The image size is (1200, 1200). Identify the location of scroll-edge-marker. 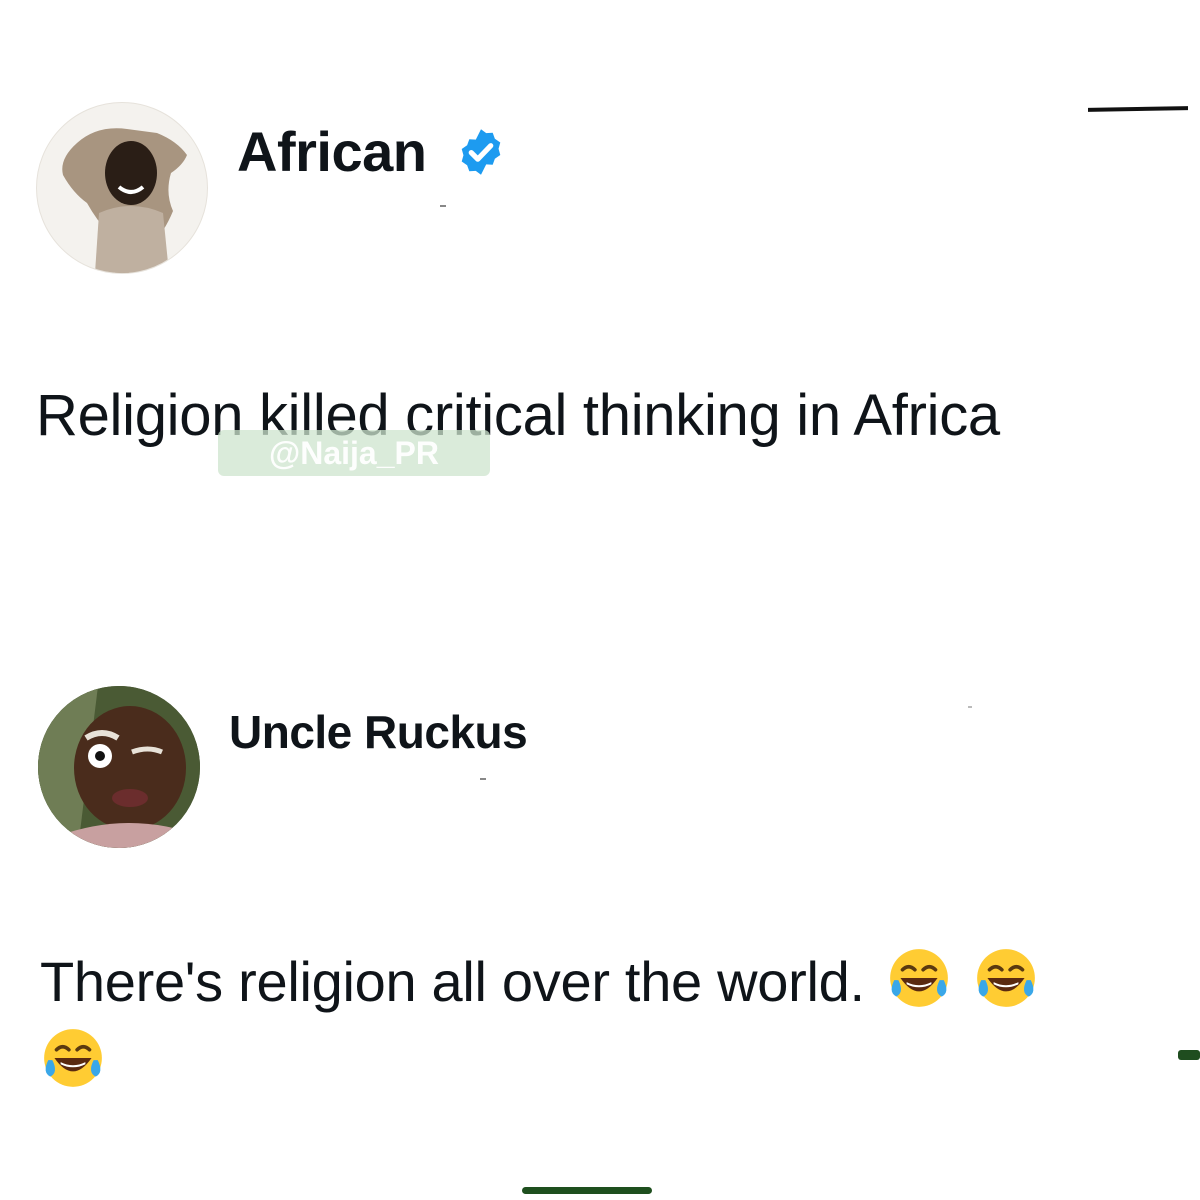
(1189, 1055).